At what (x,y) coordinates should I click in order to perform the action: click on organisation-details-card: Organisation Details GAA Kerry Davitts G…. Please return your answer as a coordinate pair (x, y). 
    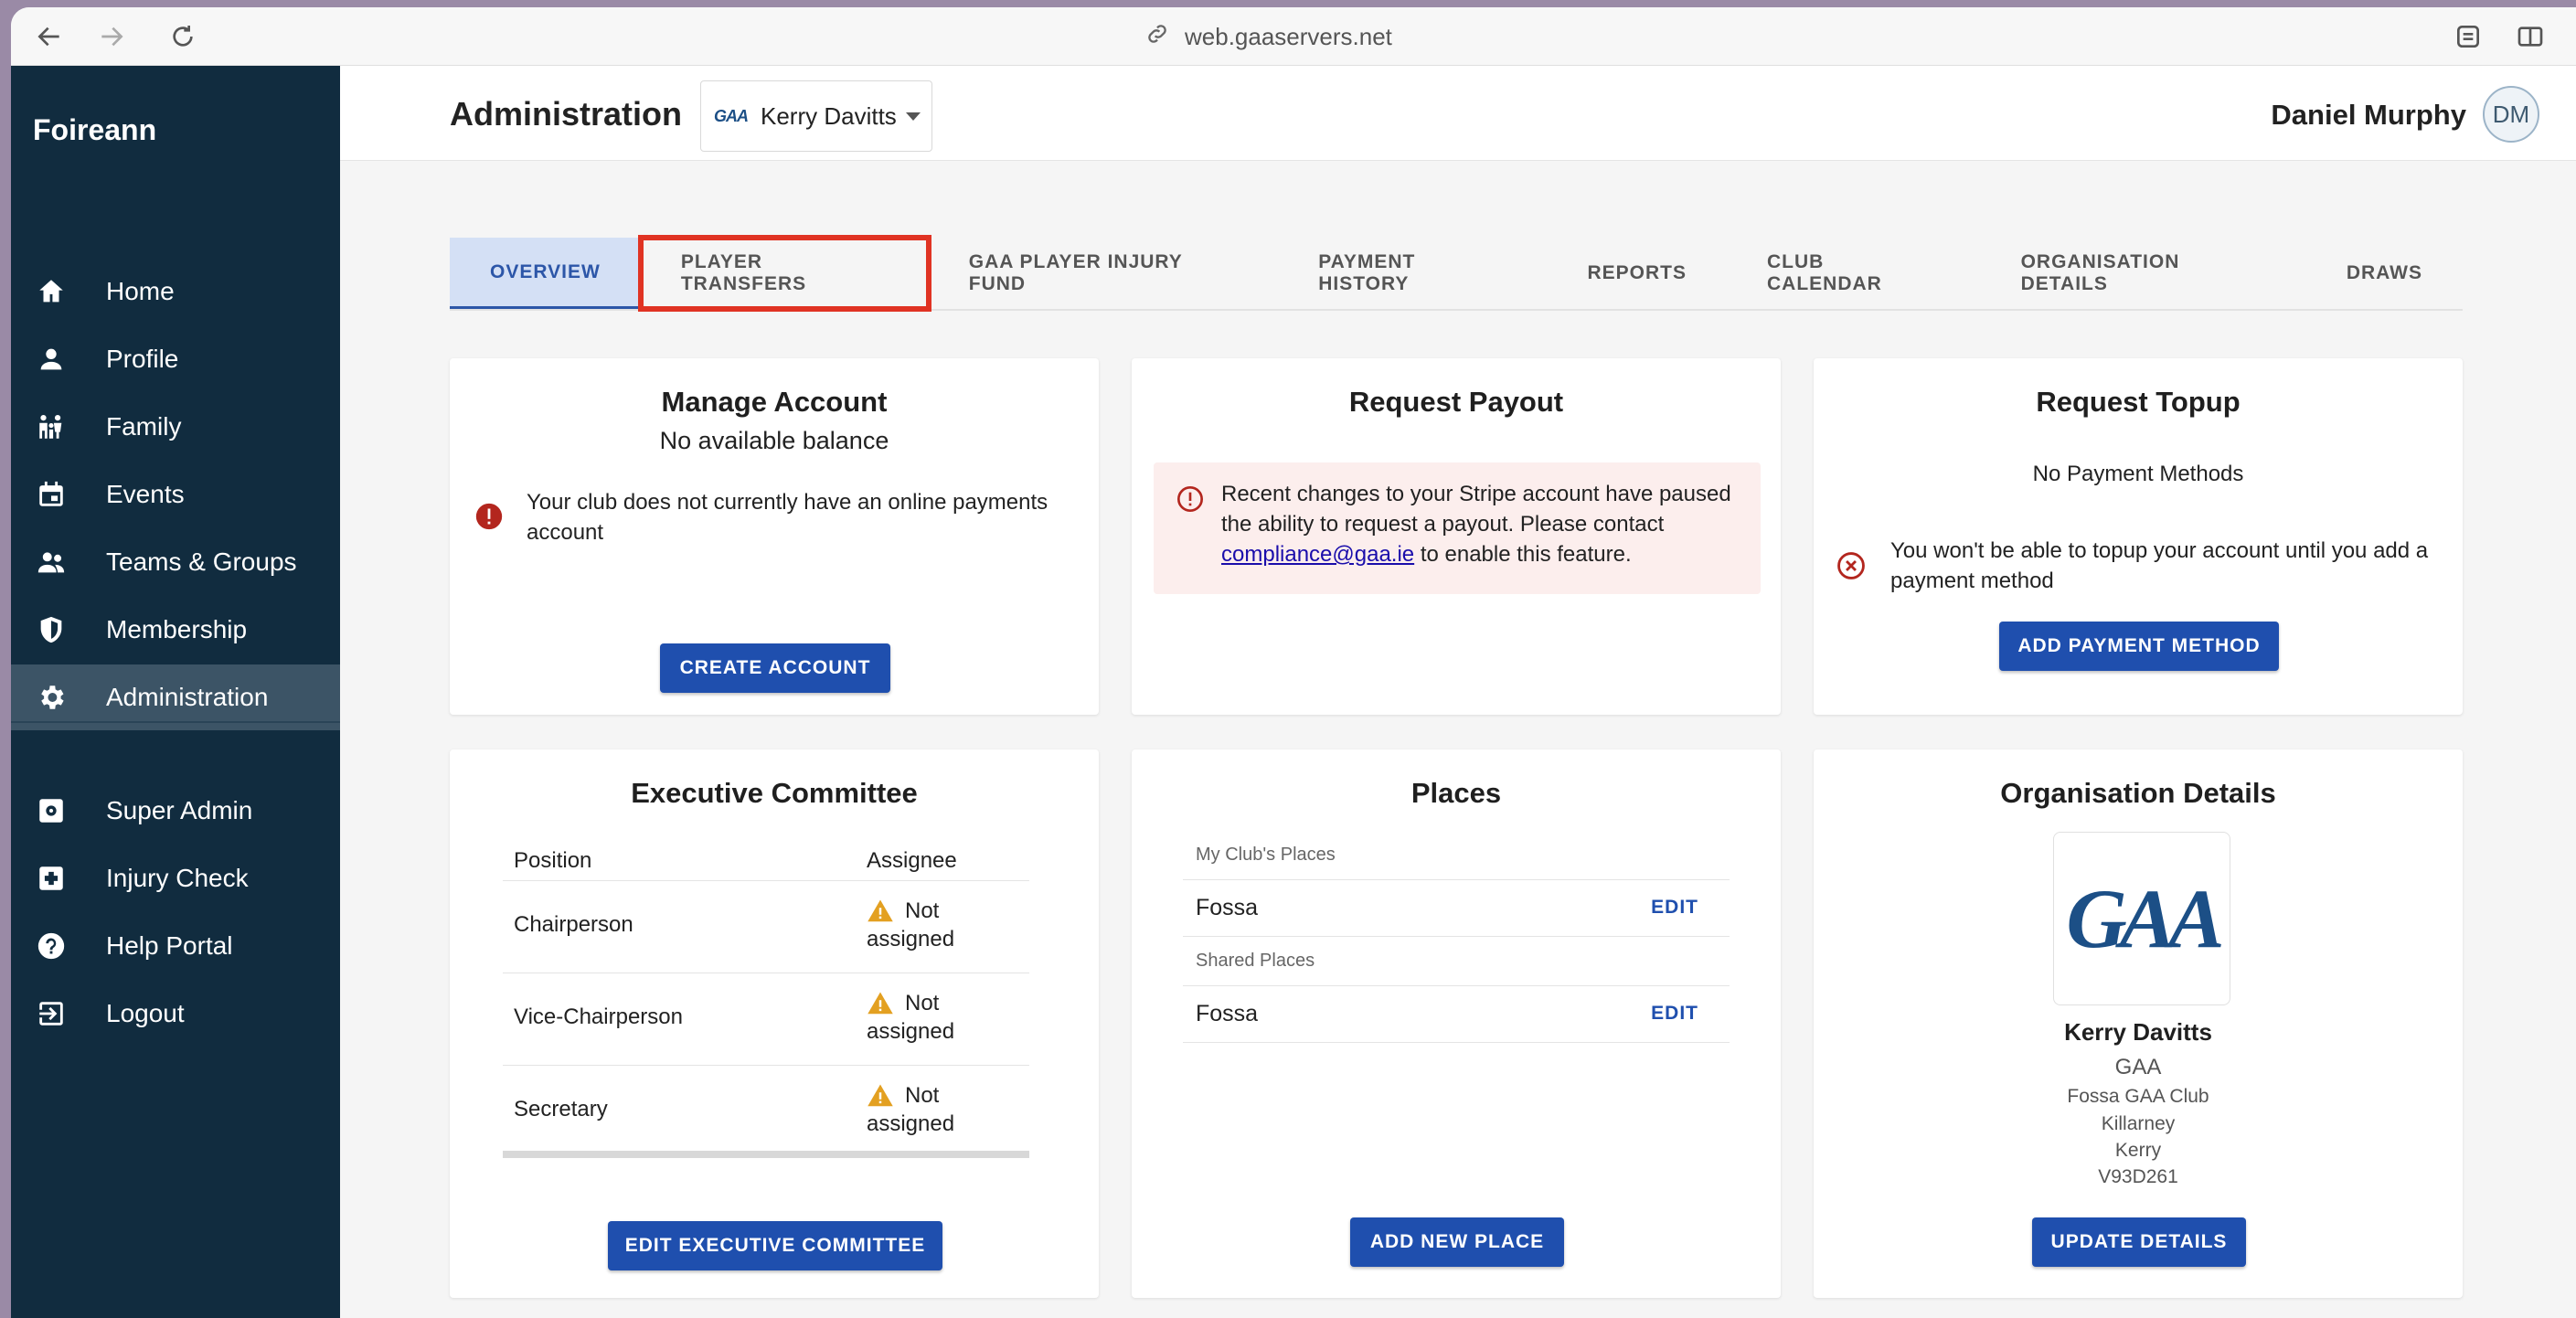
    Looking at the image, I should click on (2139, 1023).